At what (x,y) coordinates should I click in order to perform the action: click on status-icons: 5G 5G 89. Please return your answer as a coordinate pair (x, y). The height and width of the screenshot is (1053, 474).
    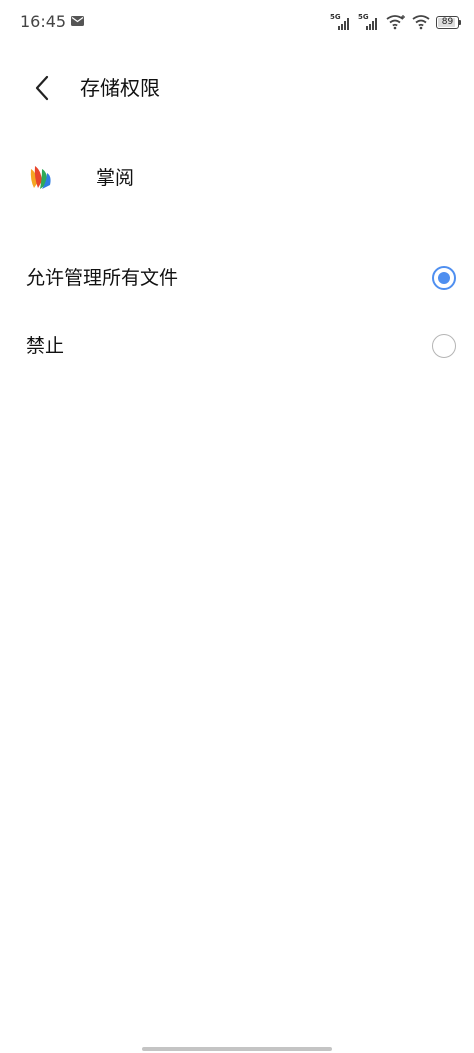
    Looking at the image, I should click on (396, 22).